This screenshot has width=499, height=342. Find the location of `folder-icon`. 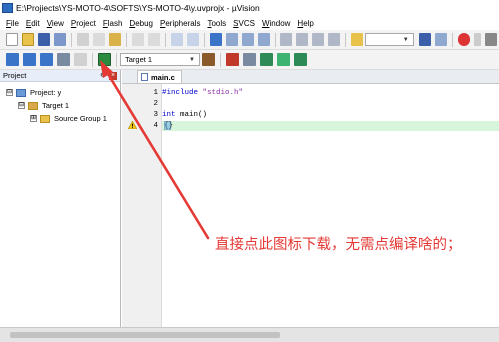

folder-icon is located at coordinates (45, 118).